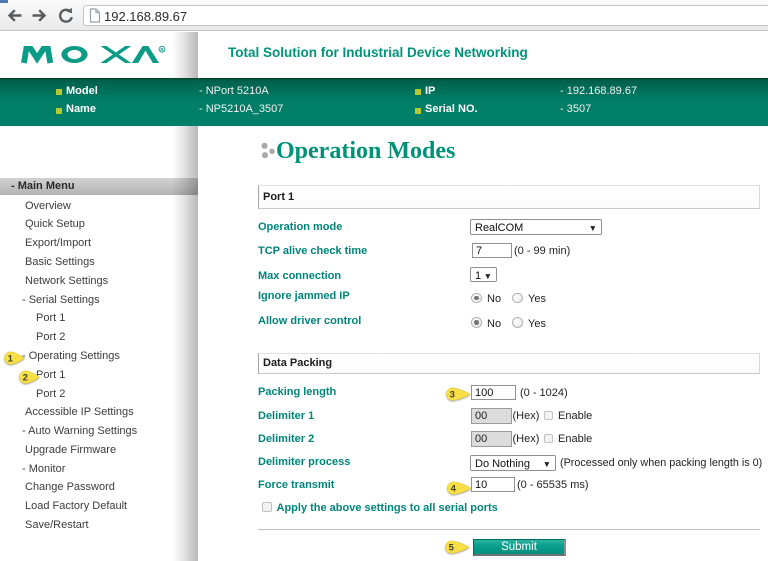 The height and width of the screenshot is (561, 768). I want to click on svg-text: 4, so click(453, 489).